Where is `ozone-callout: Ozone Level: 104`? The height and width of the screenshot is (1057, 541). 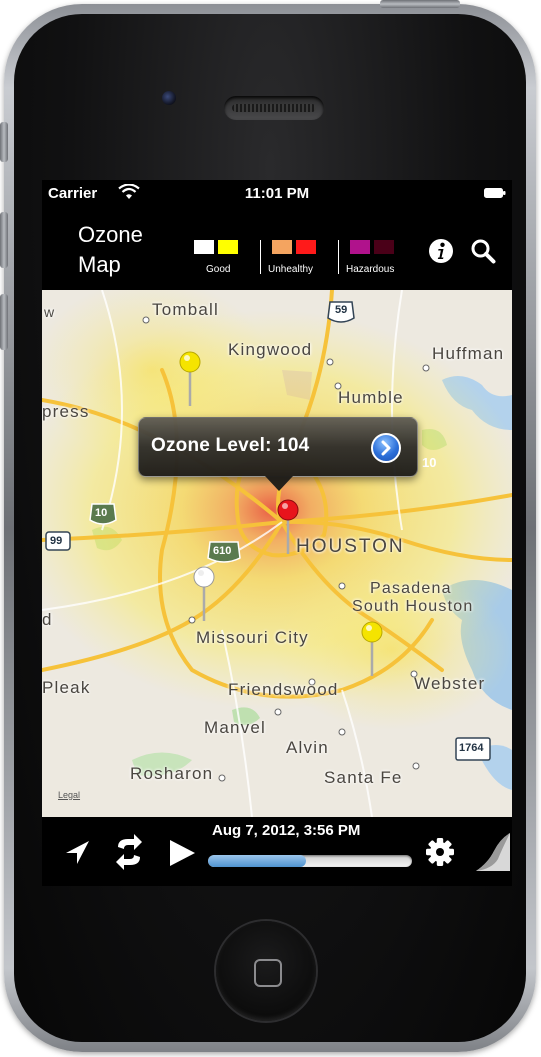
ozone-callout: Ozone Level: 104 is located at coordinates (278, 454).